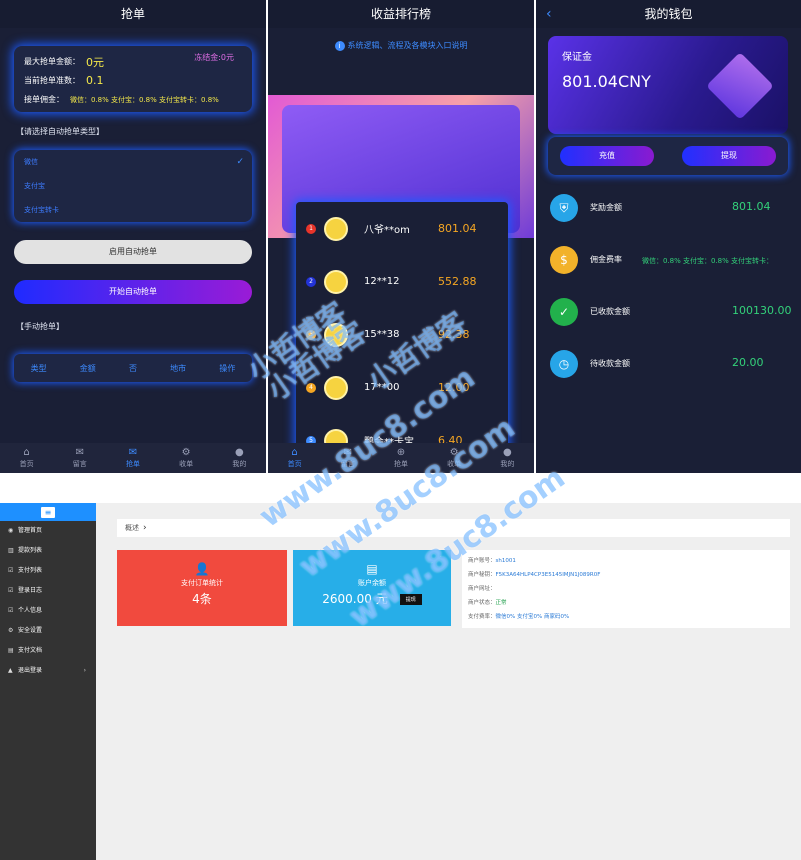  I want to click on ledger-icon: ▤, so click(372, 569).